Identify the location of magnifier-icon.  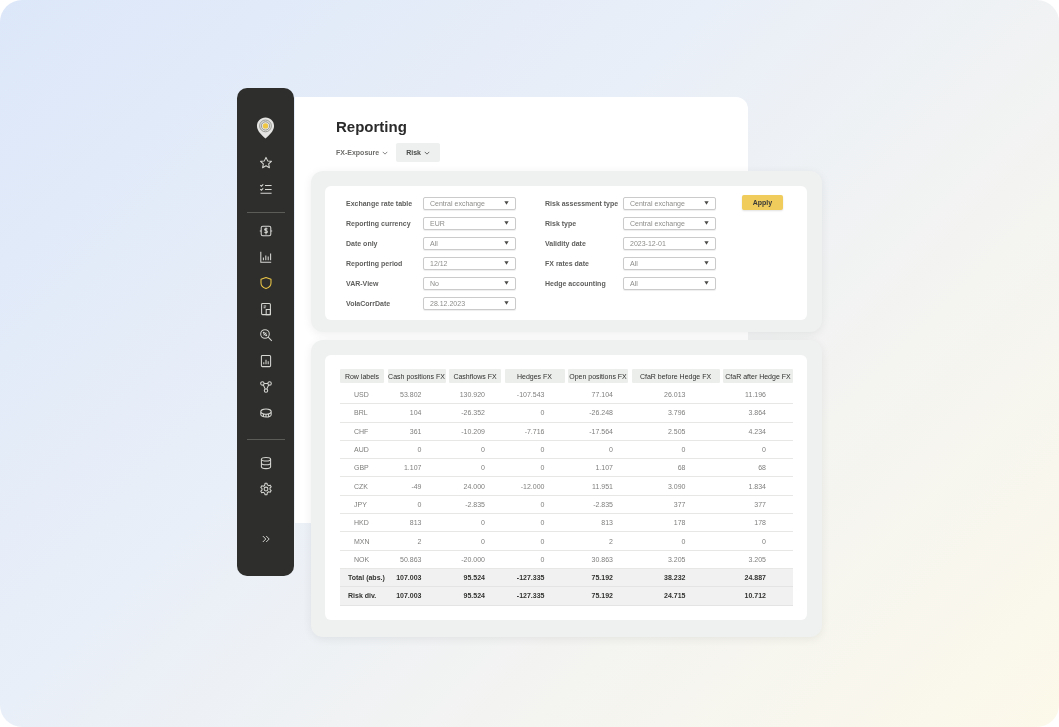
(265, 335).